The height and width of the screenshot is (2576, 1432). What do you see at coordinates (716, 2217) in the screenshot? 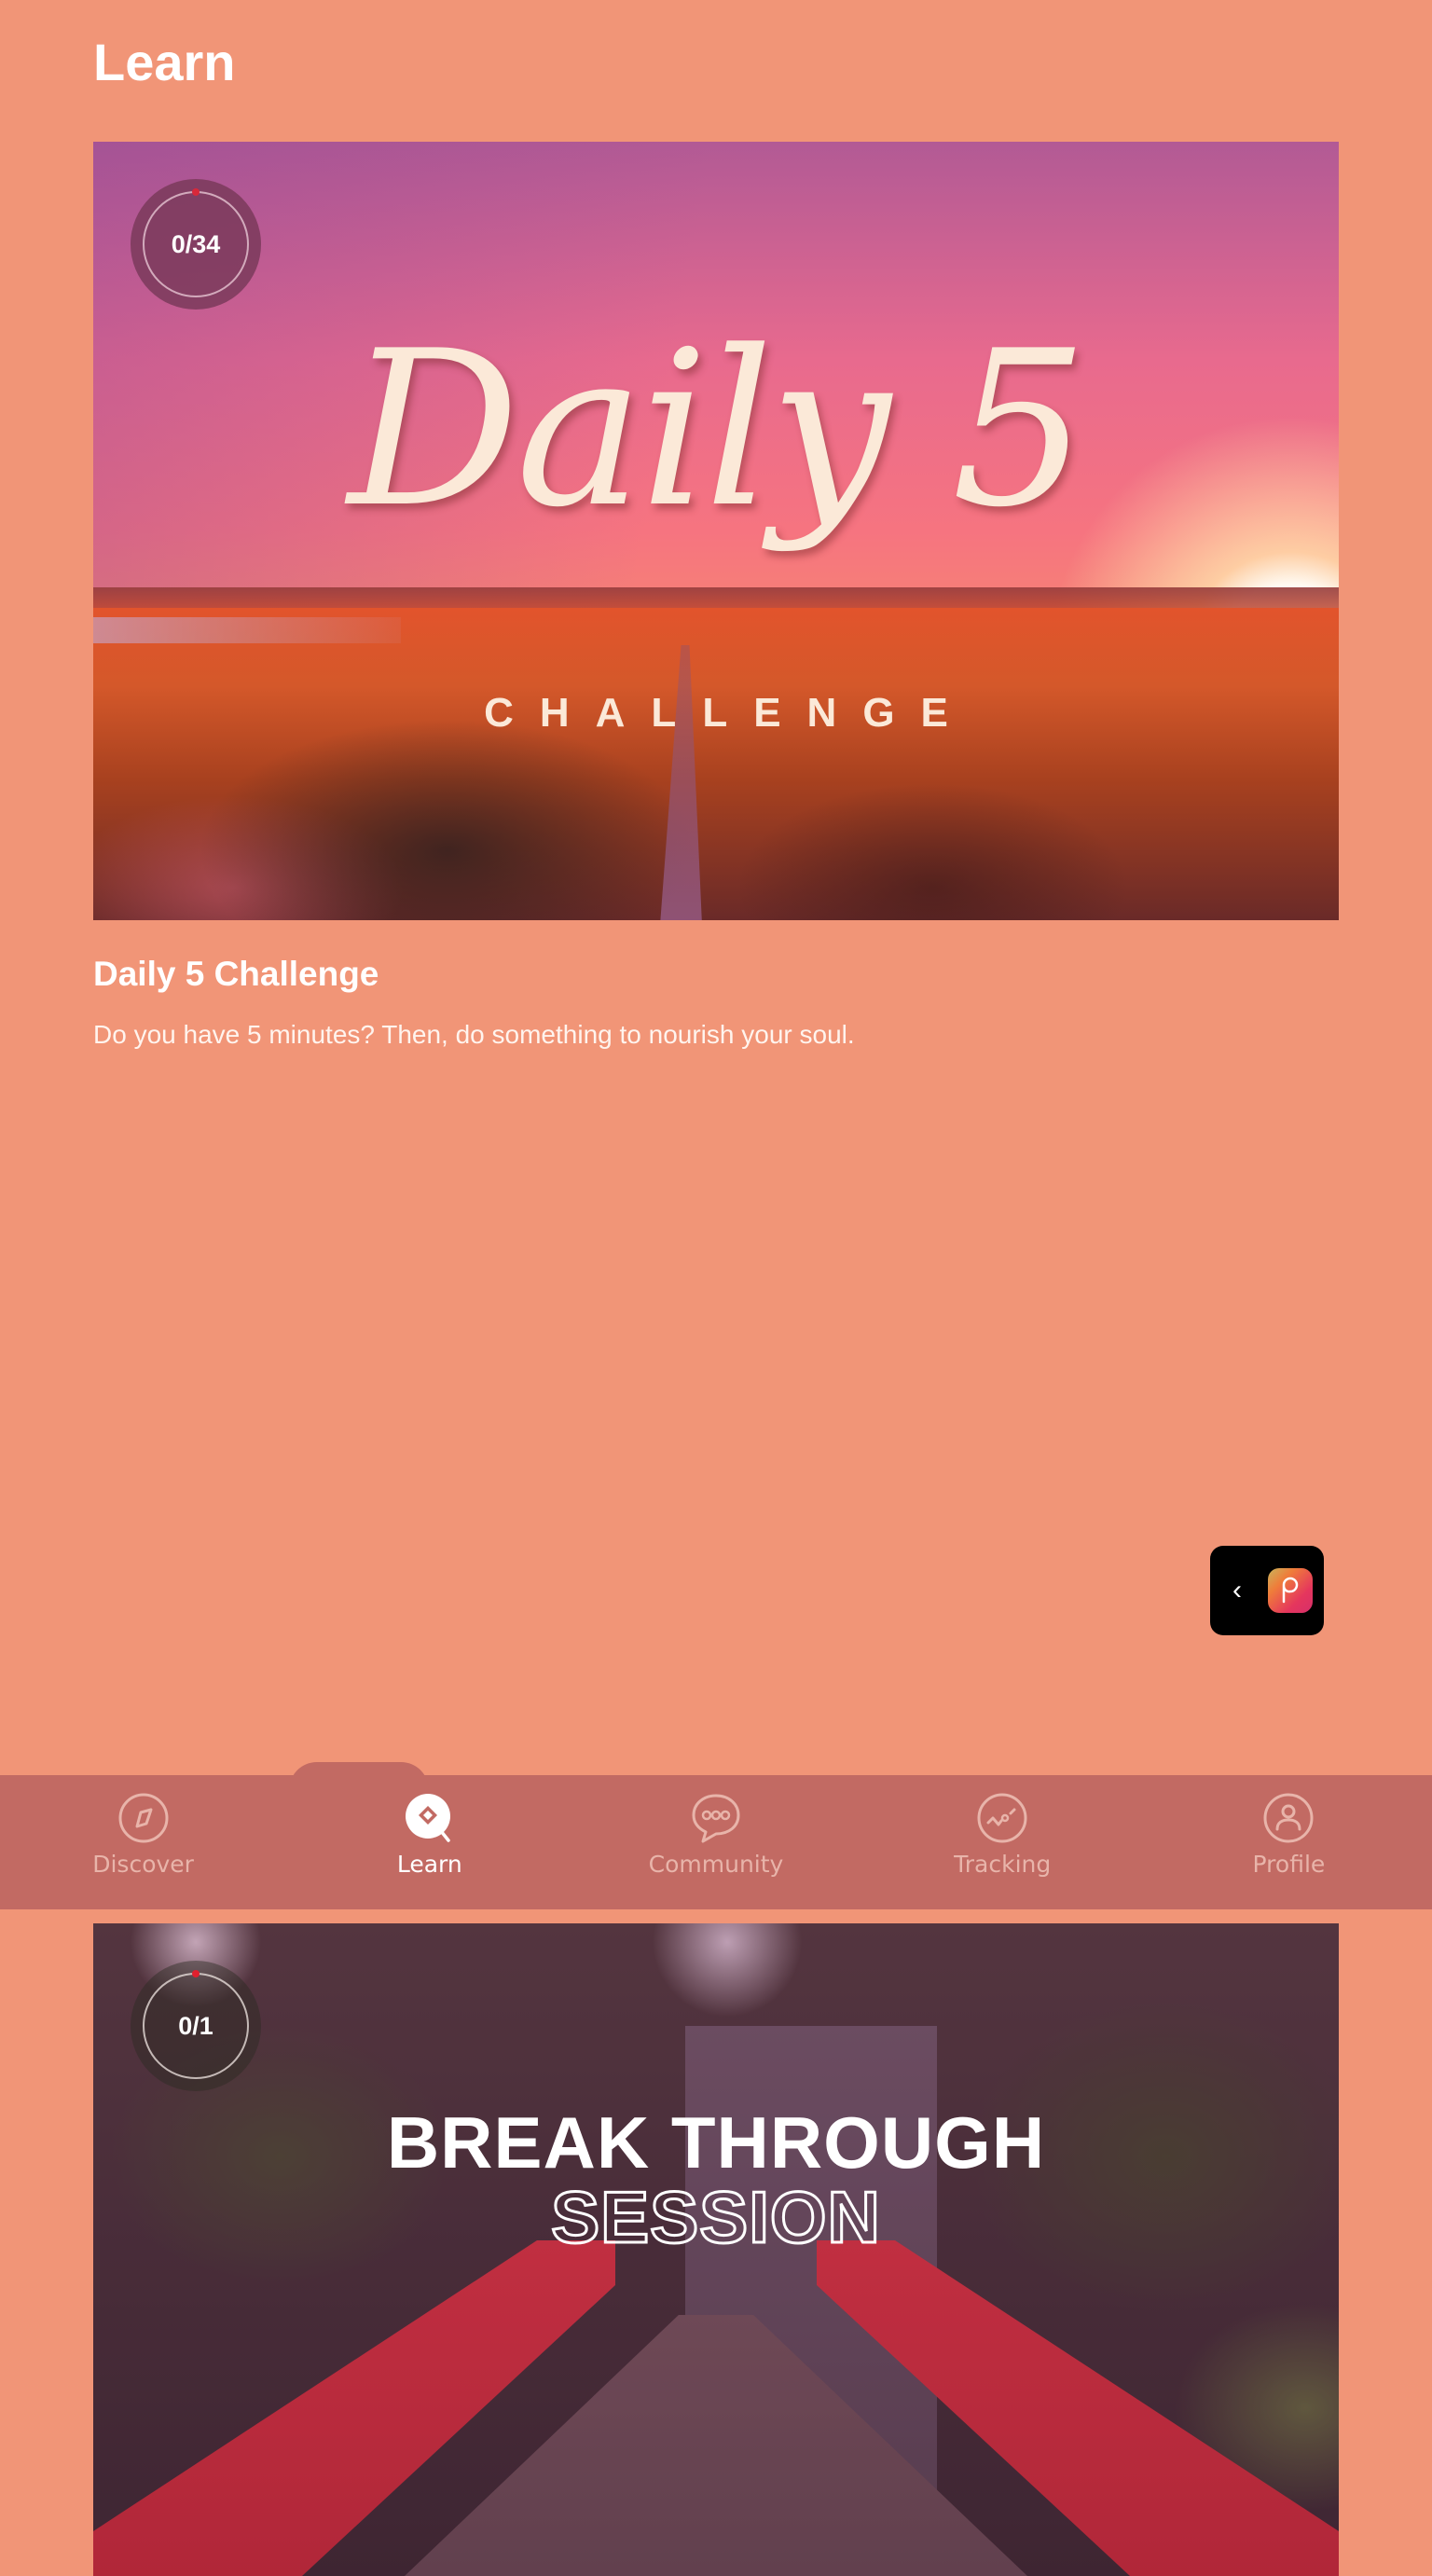
I see `banner-subtitle: SESSION` at bounding box center [716, 2217].